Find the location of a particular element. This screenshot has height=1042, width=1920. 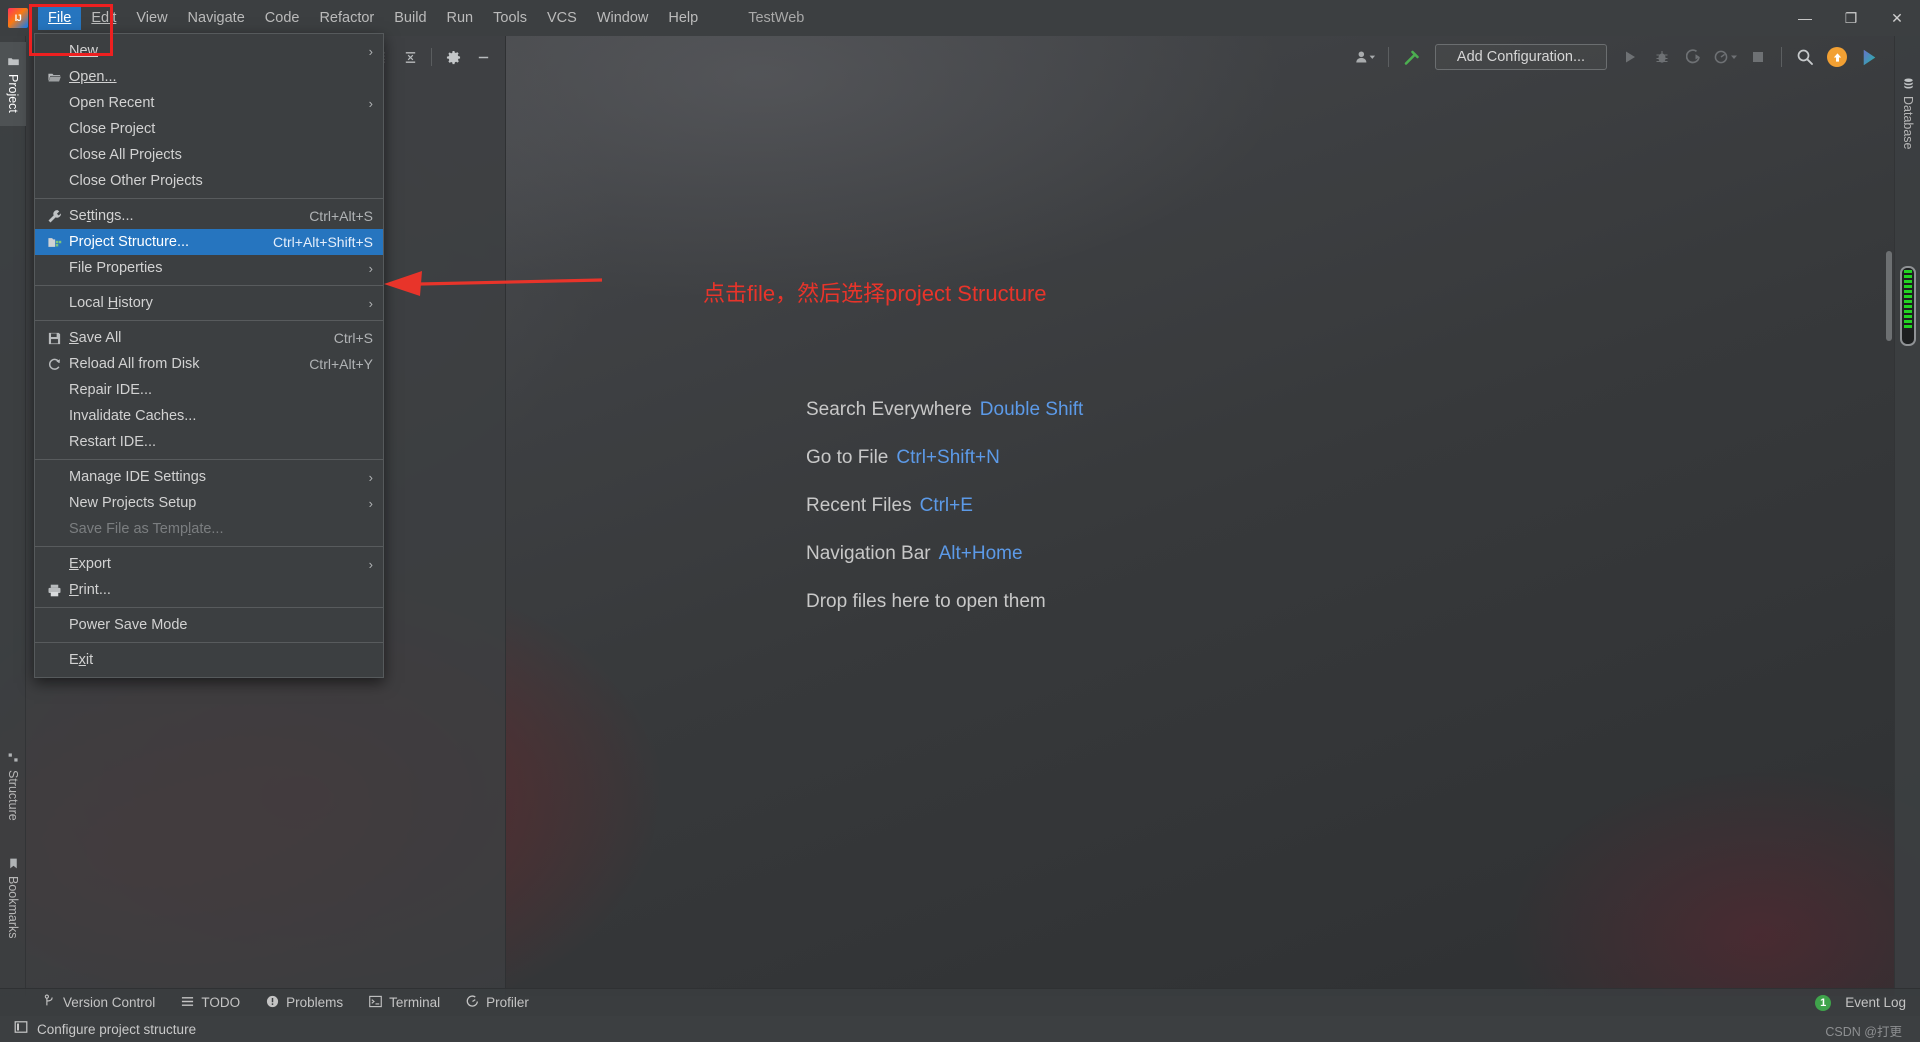

menu-item-manage-ide-settings: Manage IDE Settings › is located at coordinates (209, 477).